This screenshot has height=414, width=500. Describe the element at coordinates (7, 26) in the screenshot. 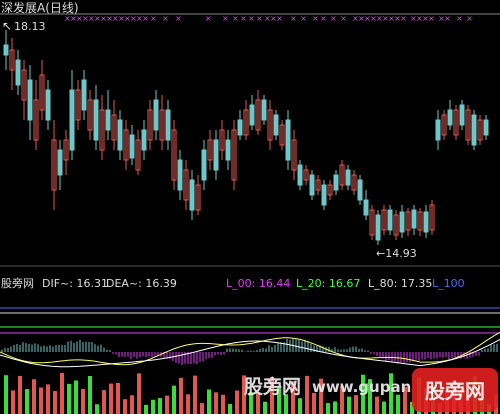

I see `arrow-up-left-icon: ↖` at that location.